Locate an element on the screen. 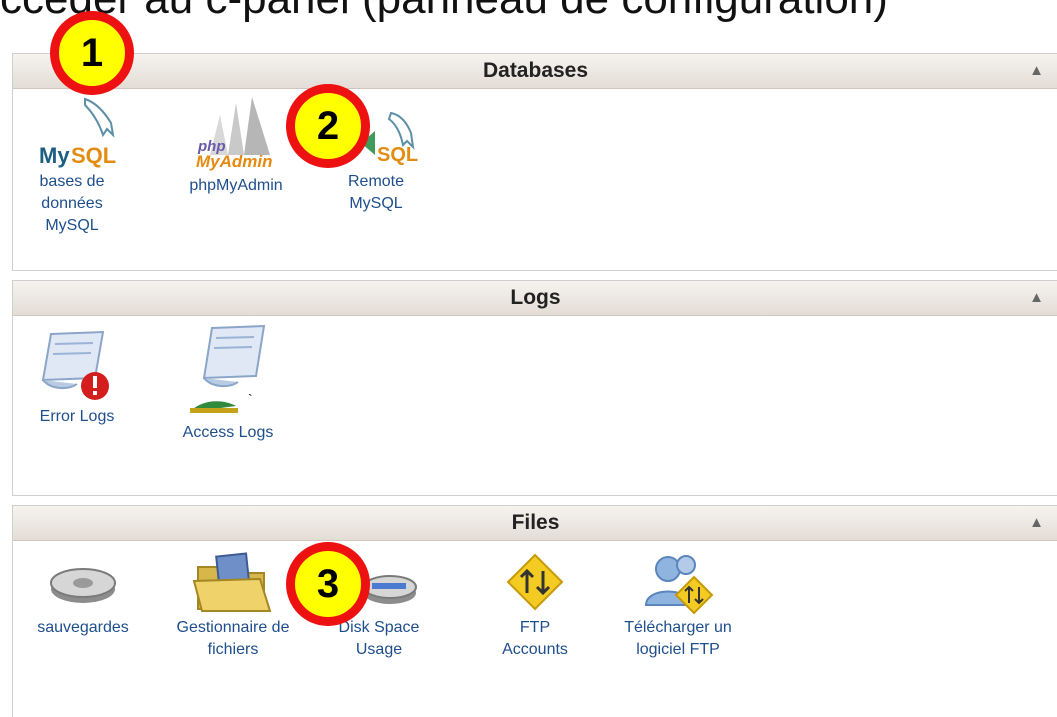 The height and width of the screenshot is (717, 1057). ftp-software-download-label: Télécharger un logiciel FTP is located at coordinates (678, 638).